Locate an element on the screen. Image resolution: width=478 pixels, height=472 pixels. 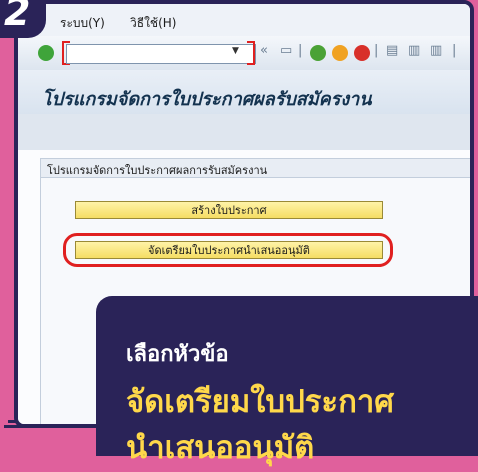
toolbar: ▼ « ▭ | | ▤ ▥ ▥ | is located at coordinates (244, 53).